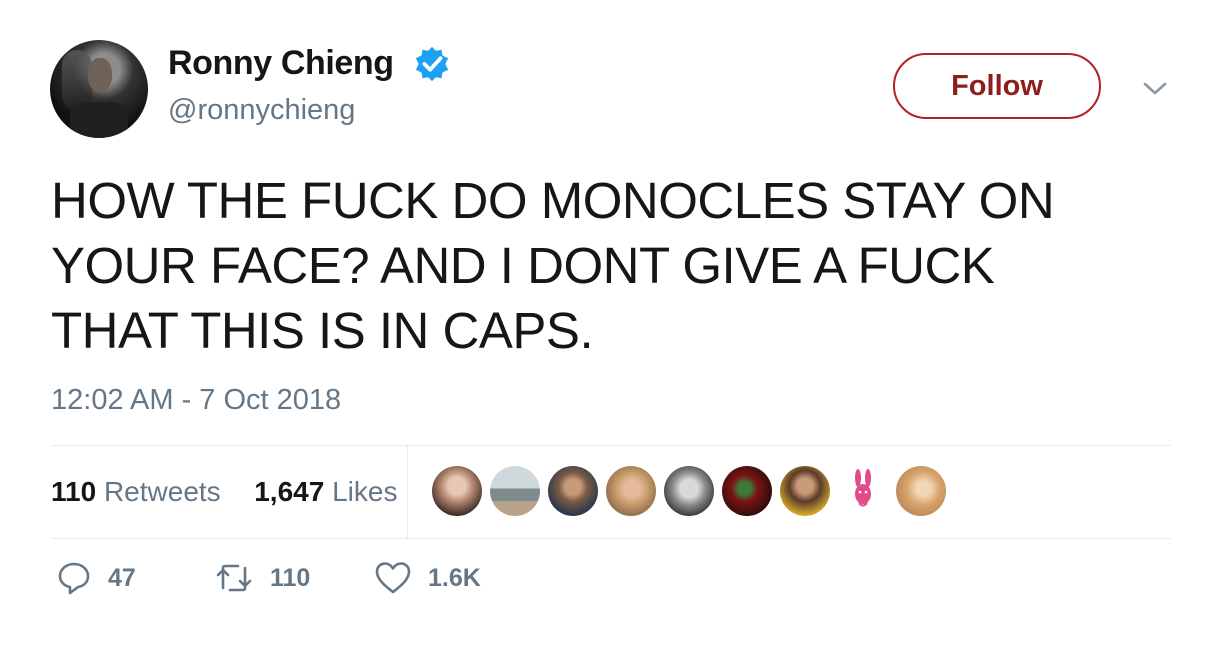 The width and height of the screenshot is (1218, 648). Describe the element at coordinates (1155, 88) in the screenshot. I see `chevron-down-icon` at that location.